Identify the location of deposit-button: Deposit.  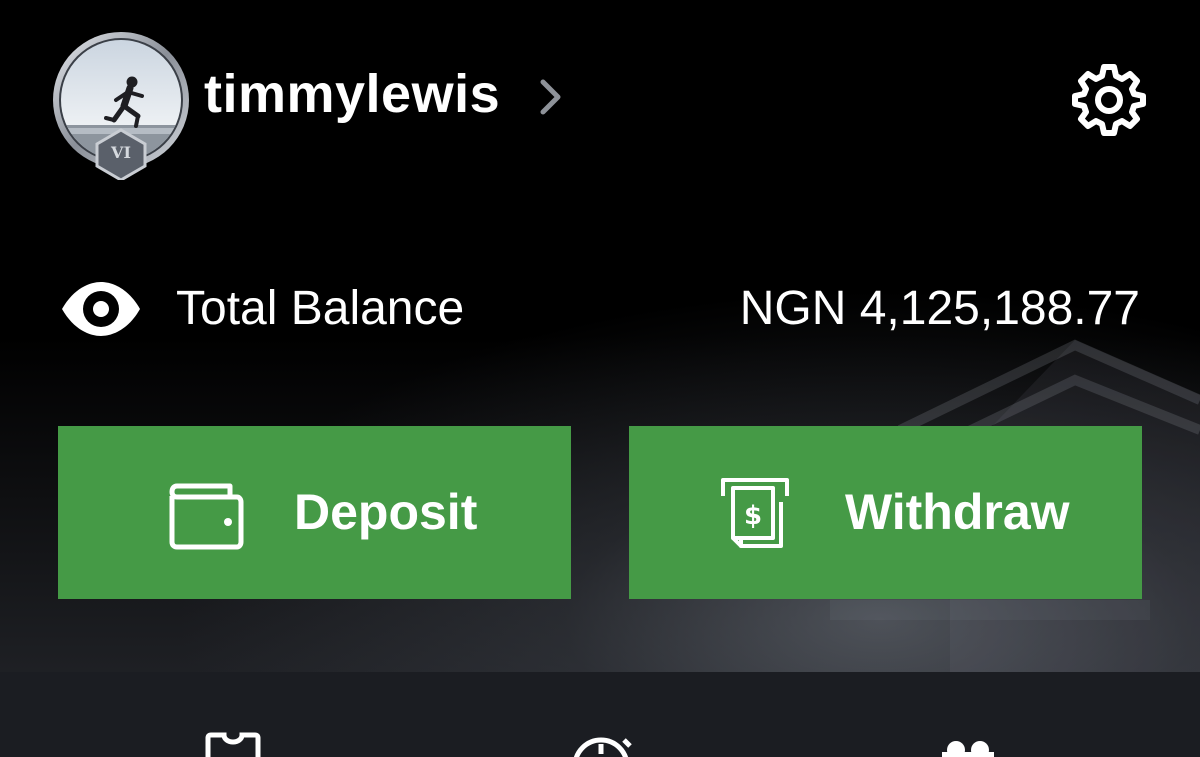
(314, 512).